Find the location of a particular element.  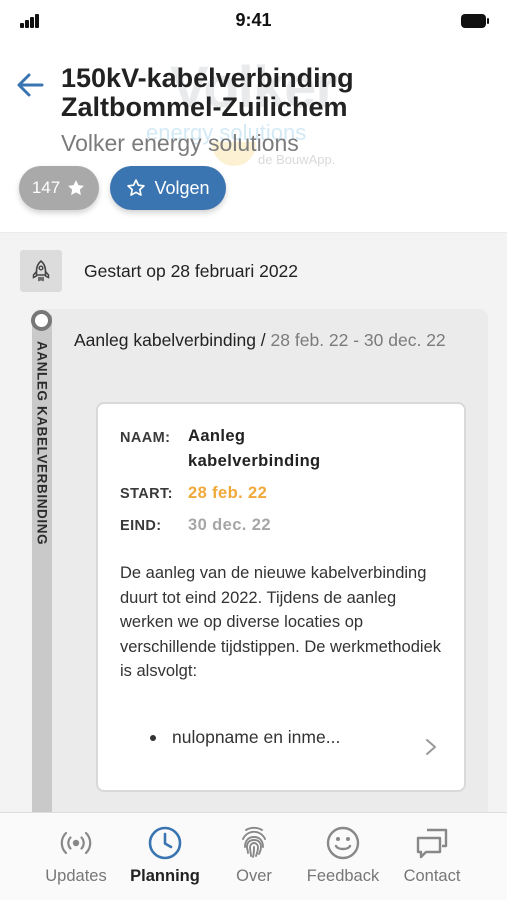

organization-name: Volker energy solutions is located at coordinates (180, 143).